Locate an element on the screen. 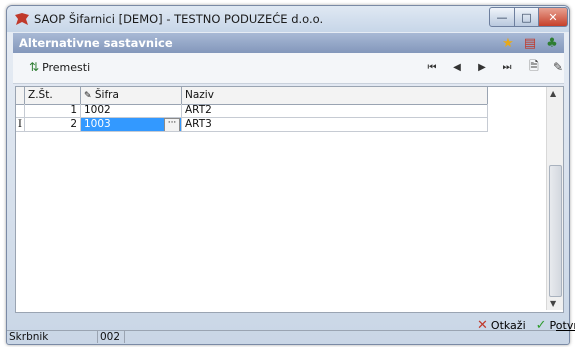 The width and height of the screenshot is (575, 347). cell-sifra-editing: 1003 ··· is located at coordinates (131, 125).